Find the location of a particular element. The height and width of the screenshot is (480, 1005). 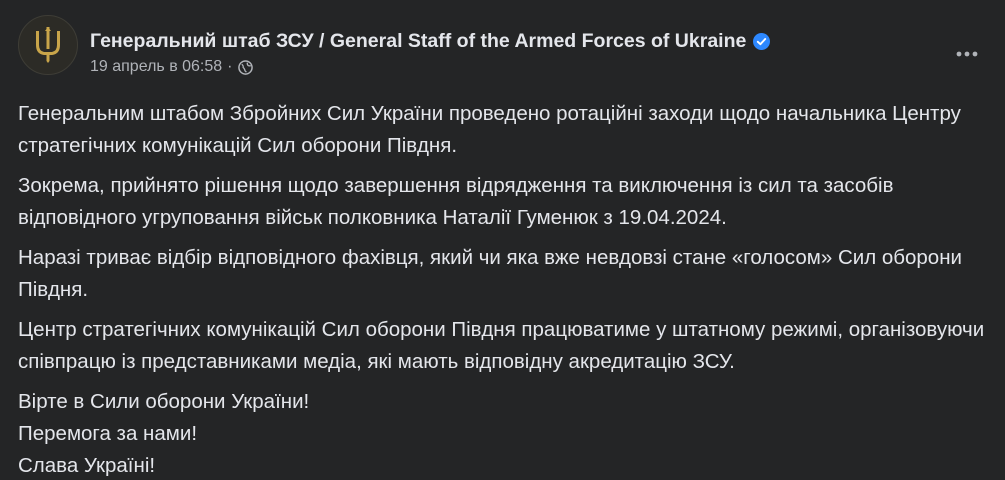

more-options-icon is located at coordinates (967, 54).